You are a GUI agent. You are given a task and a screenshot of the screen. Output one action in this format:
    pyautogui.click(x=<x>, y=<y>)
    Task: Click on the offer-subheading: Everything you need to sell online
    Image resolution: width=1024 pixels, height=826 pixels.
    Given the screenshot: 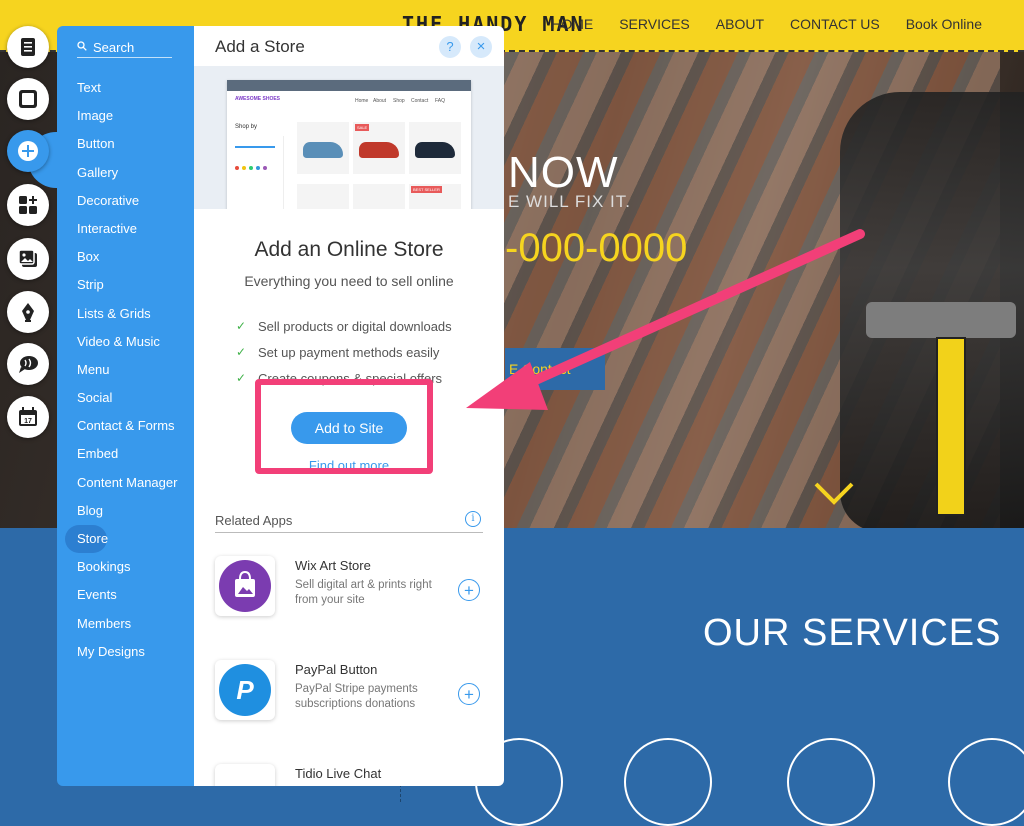 What is the action you would take?
    pyautogui.click(x=349, y=281)
    